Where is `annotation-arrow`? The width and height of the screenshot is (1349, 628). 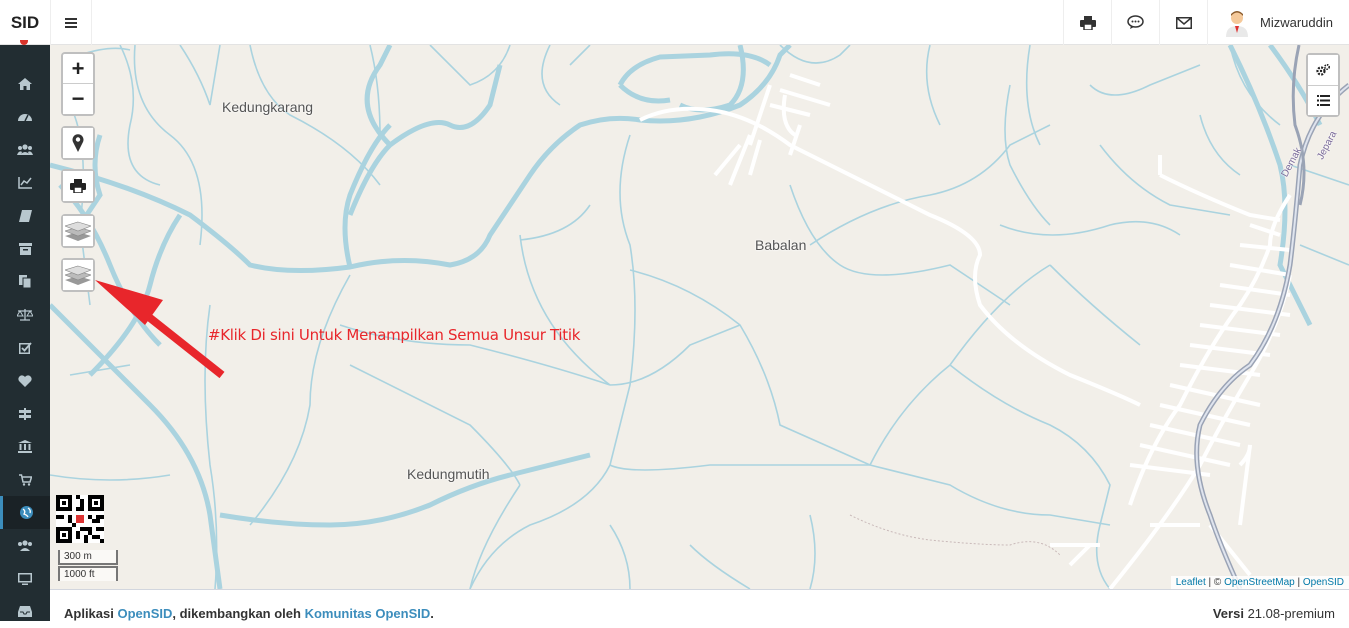
annotation-arrow is located at coordinates (160, 329).